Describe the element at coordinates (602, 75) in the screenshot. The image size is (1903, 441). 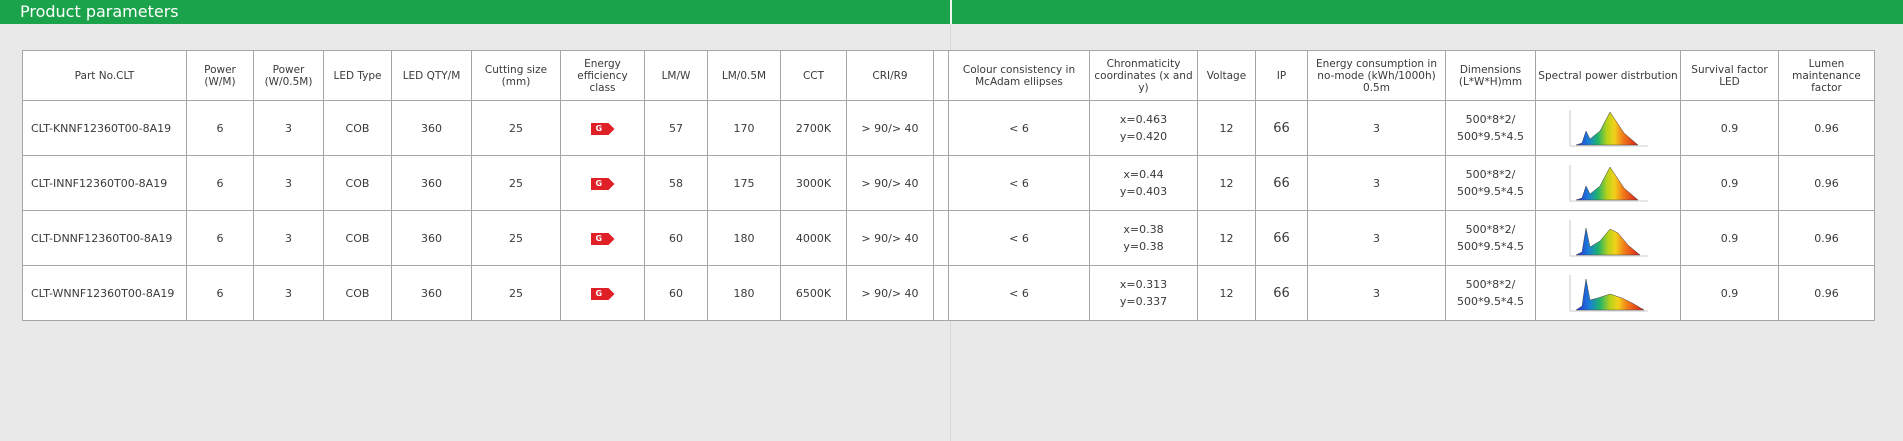
I see `column-header: Energy efficiency class` at that location.